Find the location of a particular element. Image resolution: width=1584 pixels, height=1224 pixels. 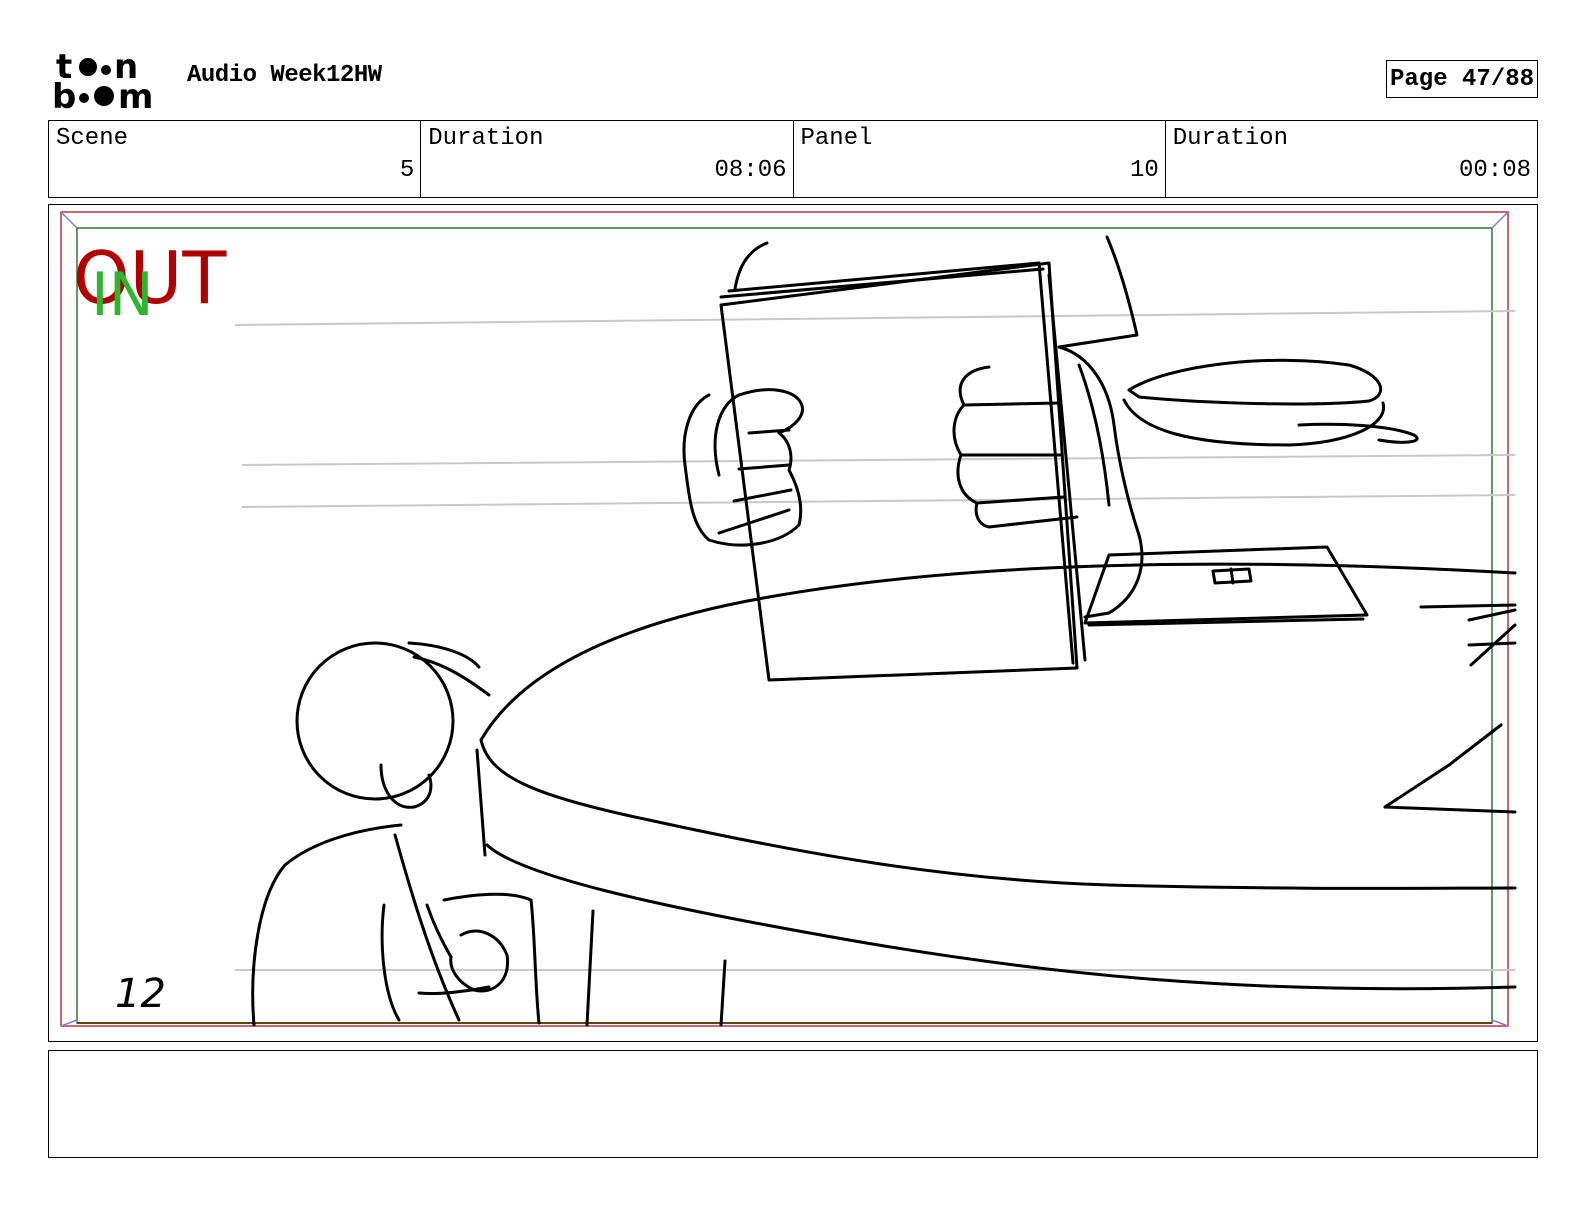

panel-label: Panel is located at coordinates (836, 138).